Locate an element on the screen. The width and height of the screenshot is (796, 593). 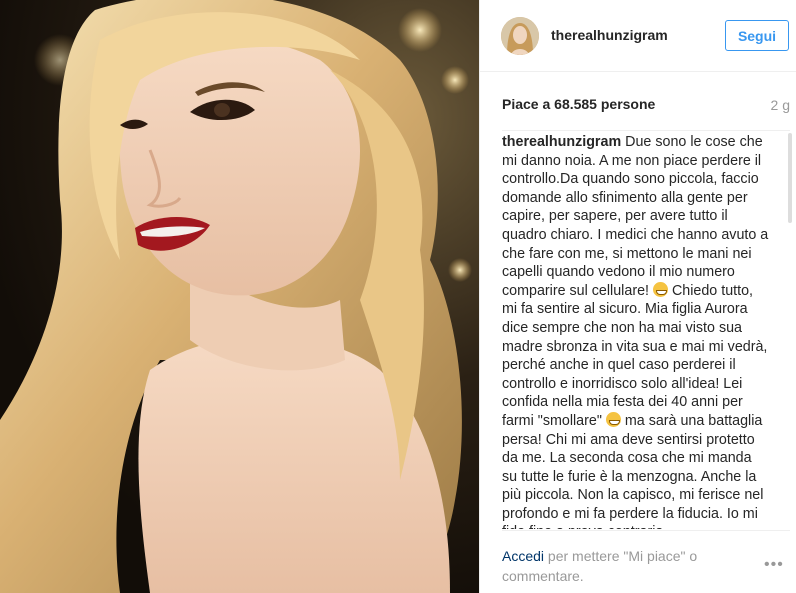
likes-row: Piace a 68.585 persone 2 g is located at coordinates (646, 105).